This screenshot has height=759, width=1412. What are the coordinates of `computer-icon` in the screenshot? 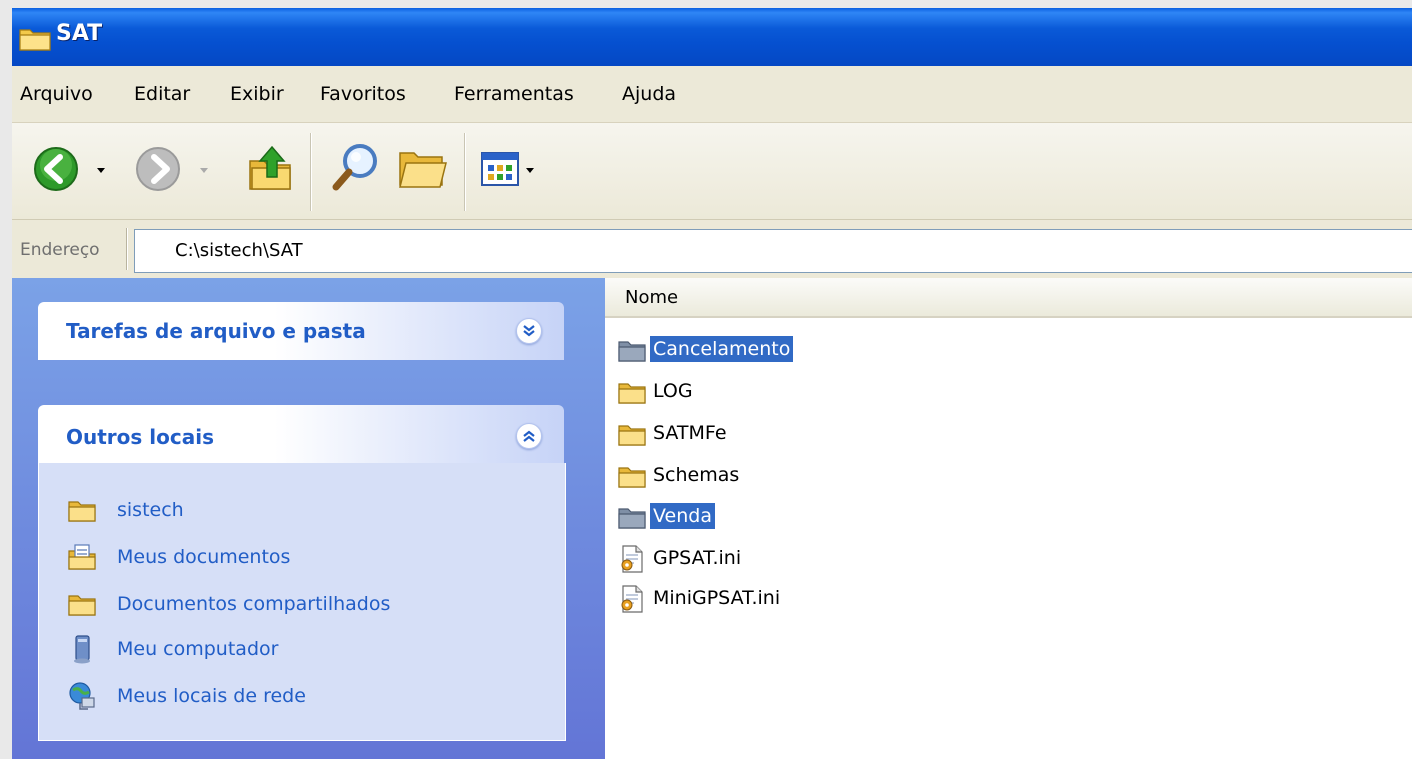 It's located at (82, 649).